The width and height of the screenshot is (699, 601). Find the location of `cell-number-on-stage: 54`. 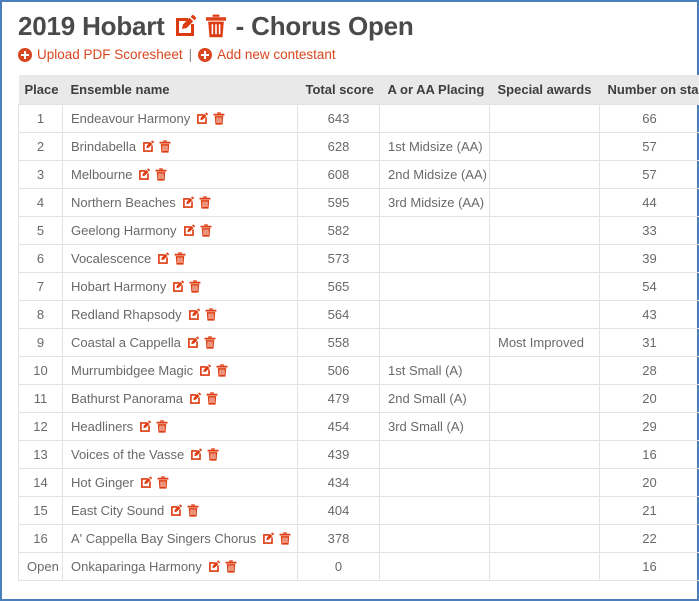

cell-number-on-stage: 54 is located at coordinates (649, 286).